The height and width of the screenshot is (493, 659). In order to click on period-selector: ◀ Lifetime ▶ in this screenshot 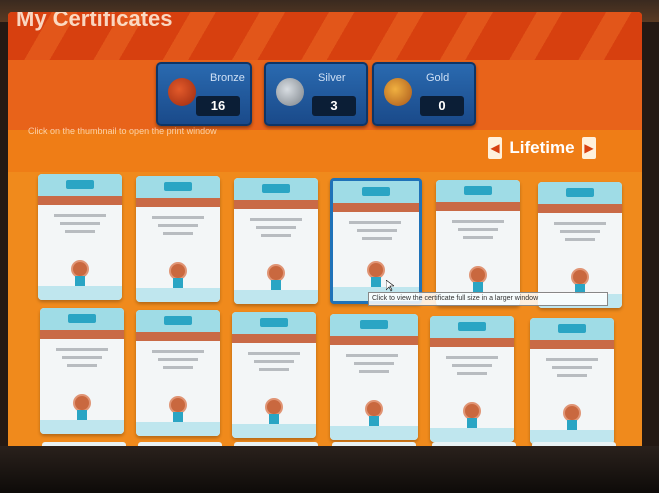, I will do `click(542, 148)`.